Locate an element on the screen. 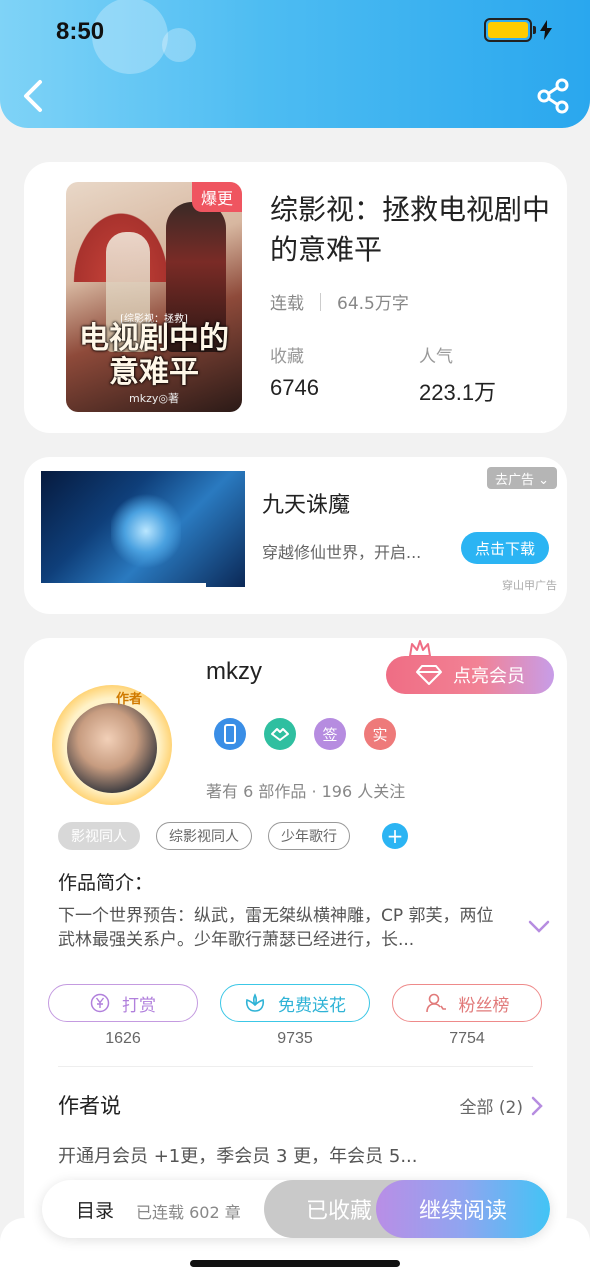  ad-card: 九天诛魔 穿越修仙世界，开启... 去广告 ⌄ 点击下载 穿山甲广告 is located at coordinates (295, 535).